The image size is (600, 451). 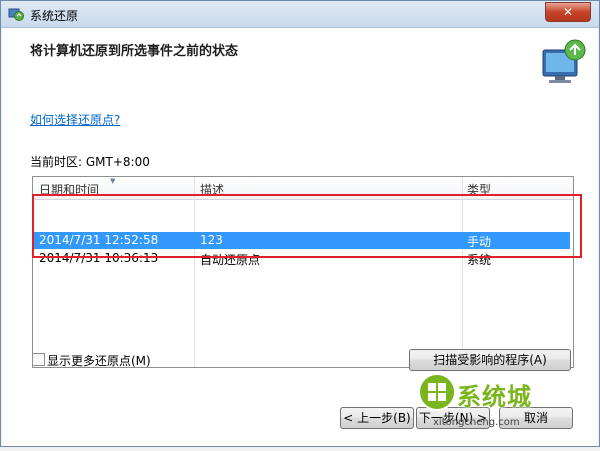 What do you see at coordinates (211, 240) in the screenshot?
I see `cell-description: 123` at bounding box center [211, 240].